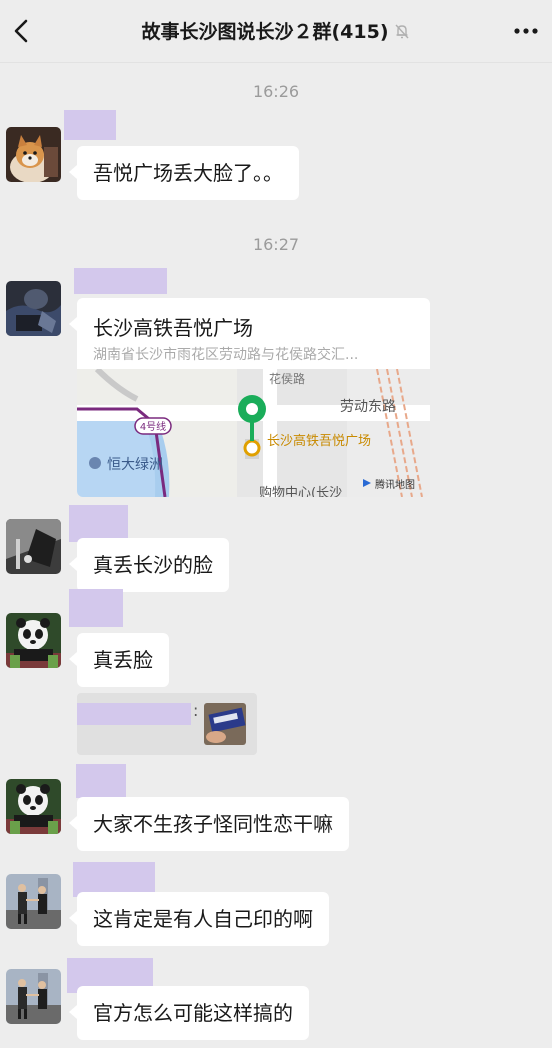 This screenshot has width=552, height=1048. Describe the element at coordinates (149, 565) in the screenshot. I see `message-bubble: 真丢长沙的脸` at that location.